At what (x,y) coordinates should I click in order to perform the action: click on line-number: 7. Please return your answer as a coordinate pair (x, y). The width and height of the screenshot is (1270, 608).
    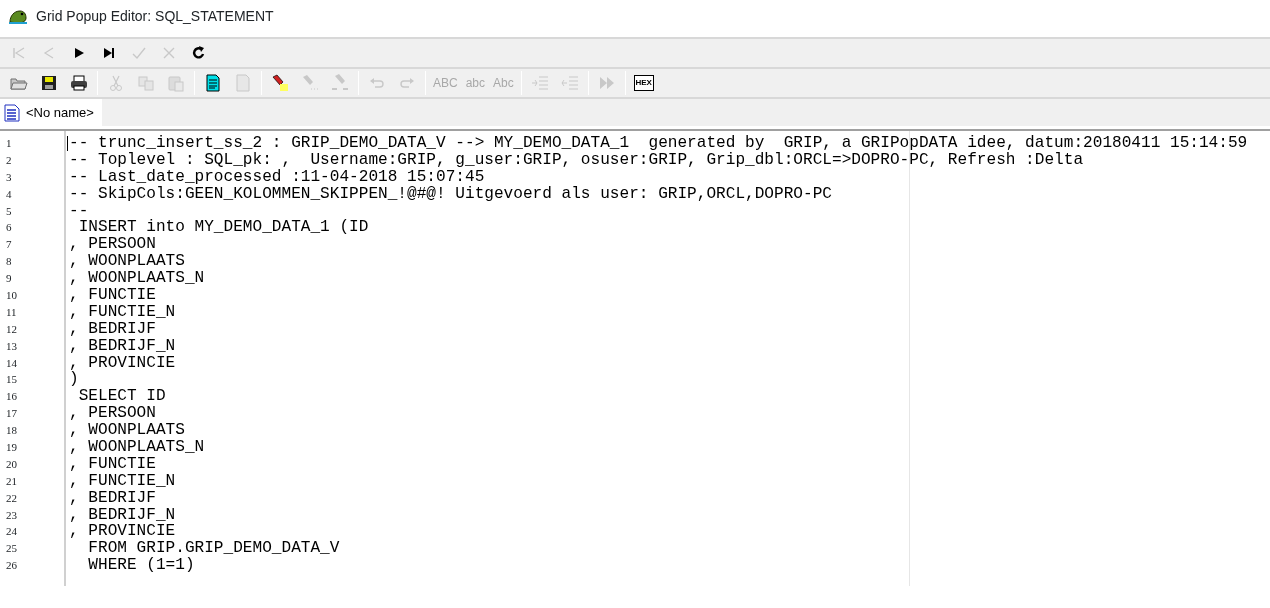
    Looking at the image, I should click on (9, 245).